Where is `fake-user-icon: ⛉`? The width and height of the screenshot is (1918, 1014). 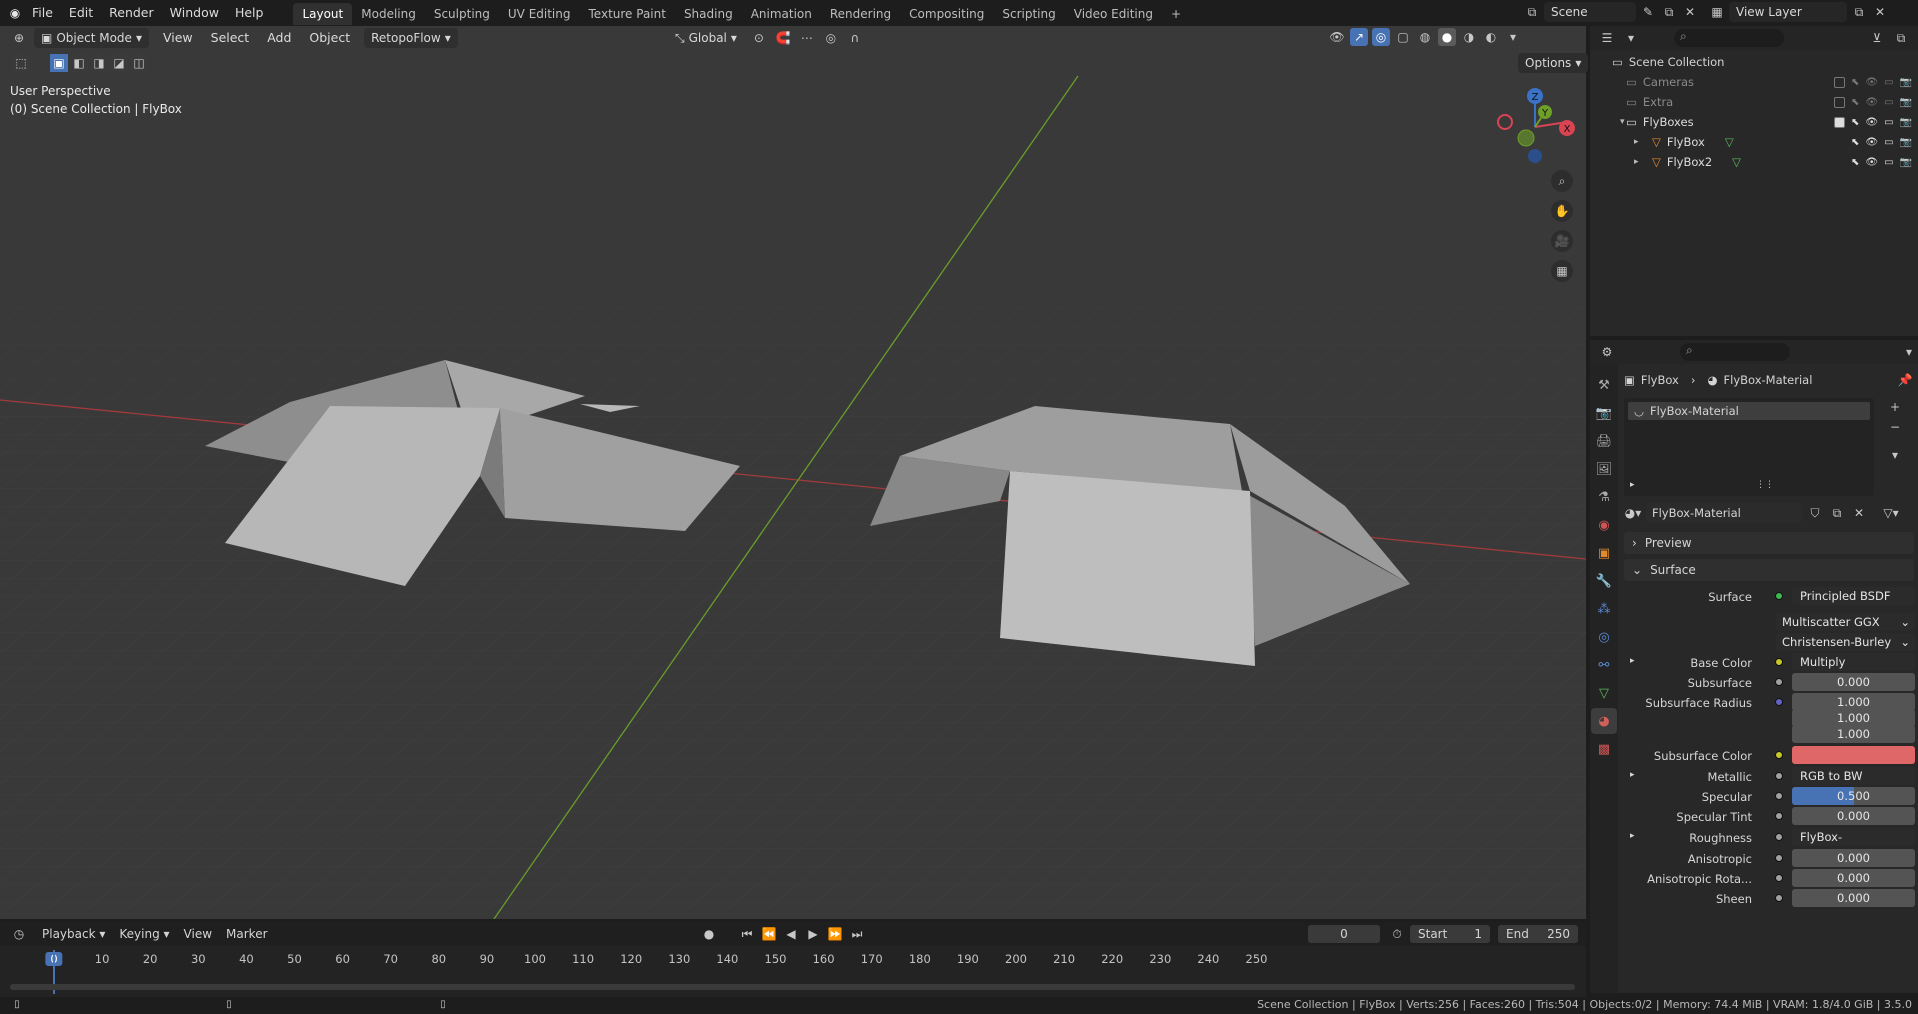
fake-user-icon: ⛉ is located at coordinates (1815, 513).